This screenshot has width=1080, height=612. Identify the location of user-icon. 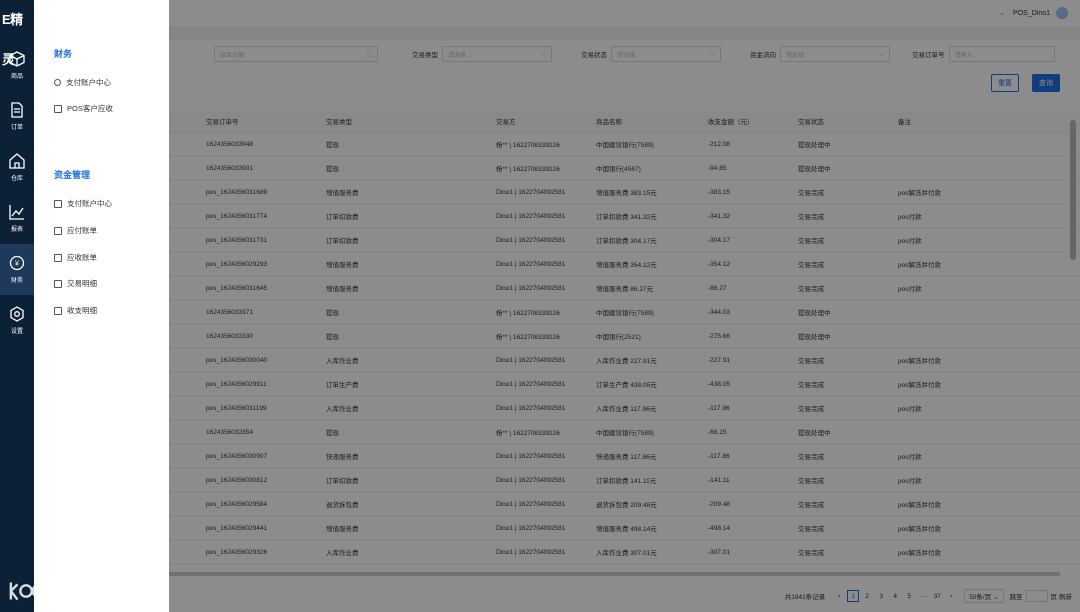
(57, 82).